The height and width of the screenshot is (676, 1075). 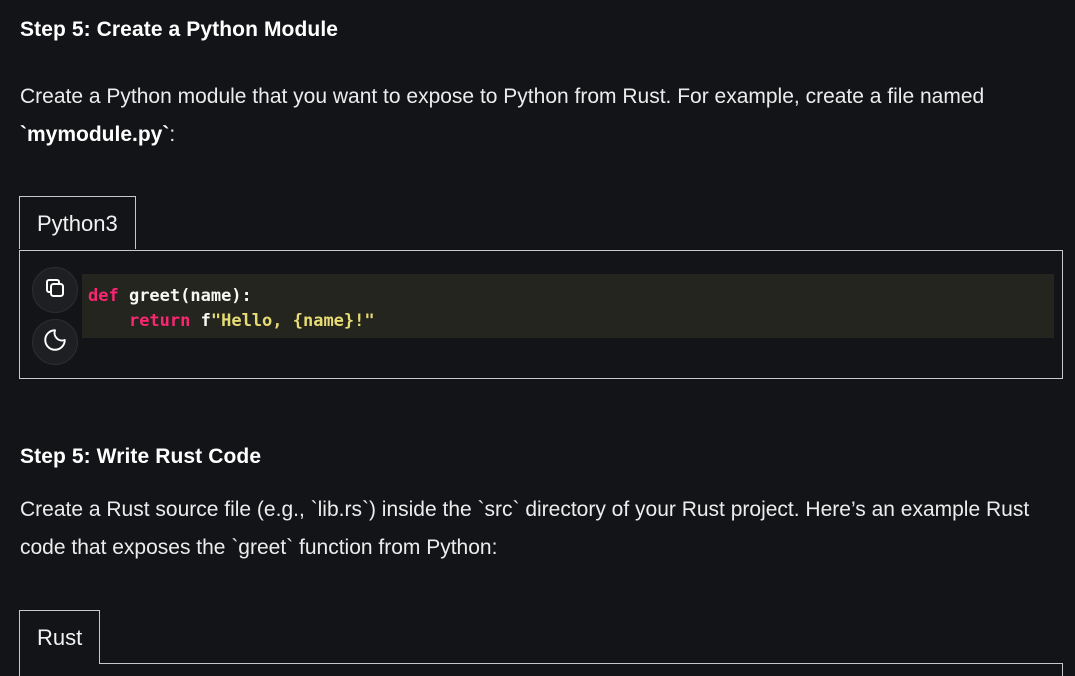 What do you see at coordinates (185, 296) in the screenshot?
I see `code-function-signature: greet(name):` at bounding box center [185, 296].